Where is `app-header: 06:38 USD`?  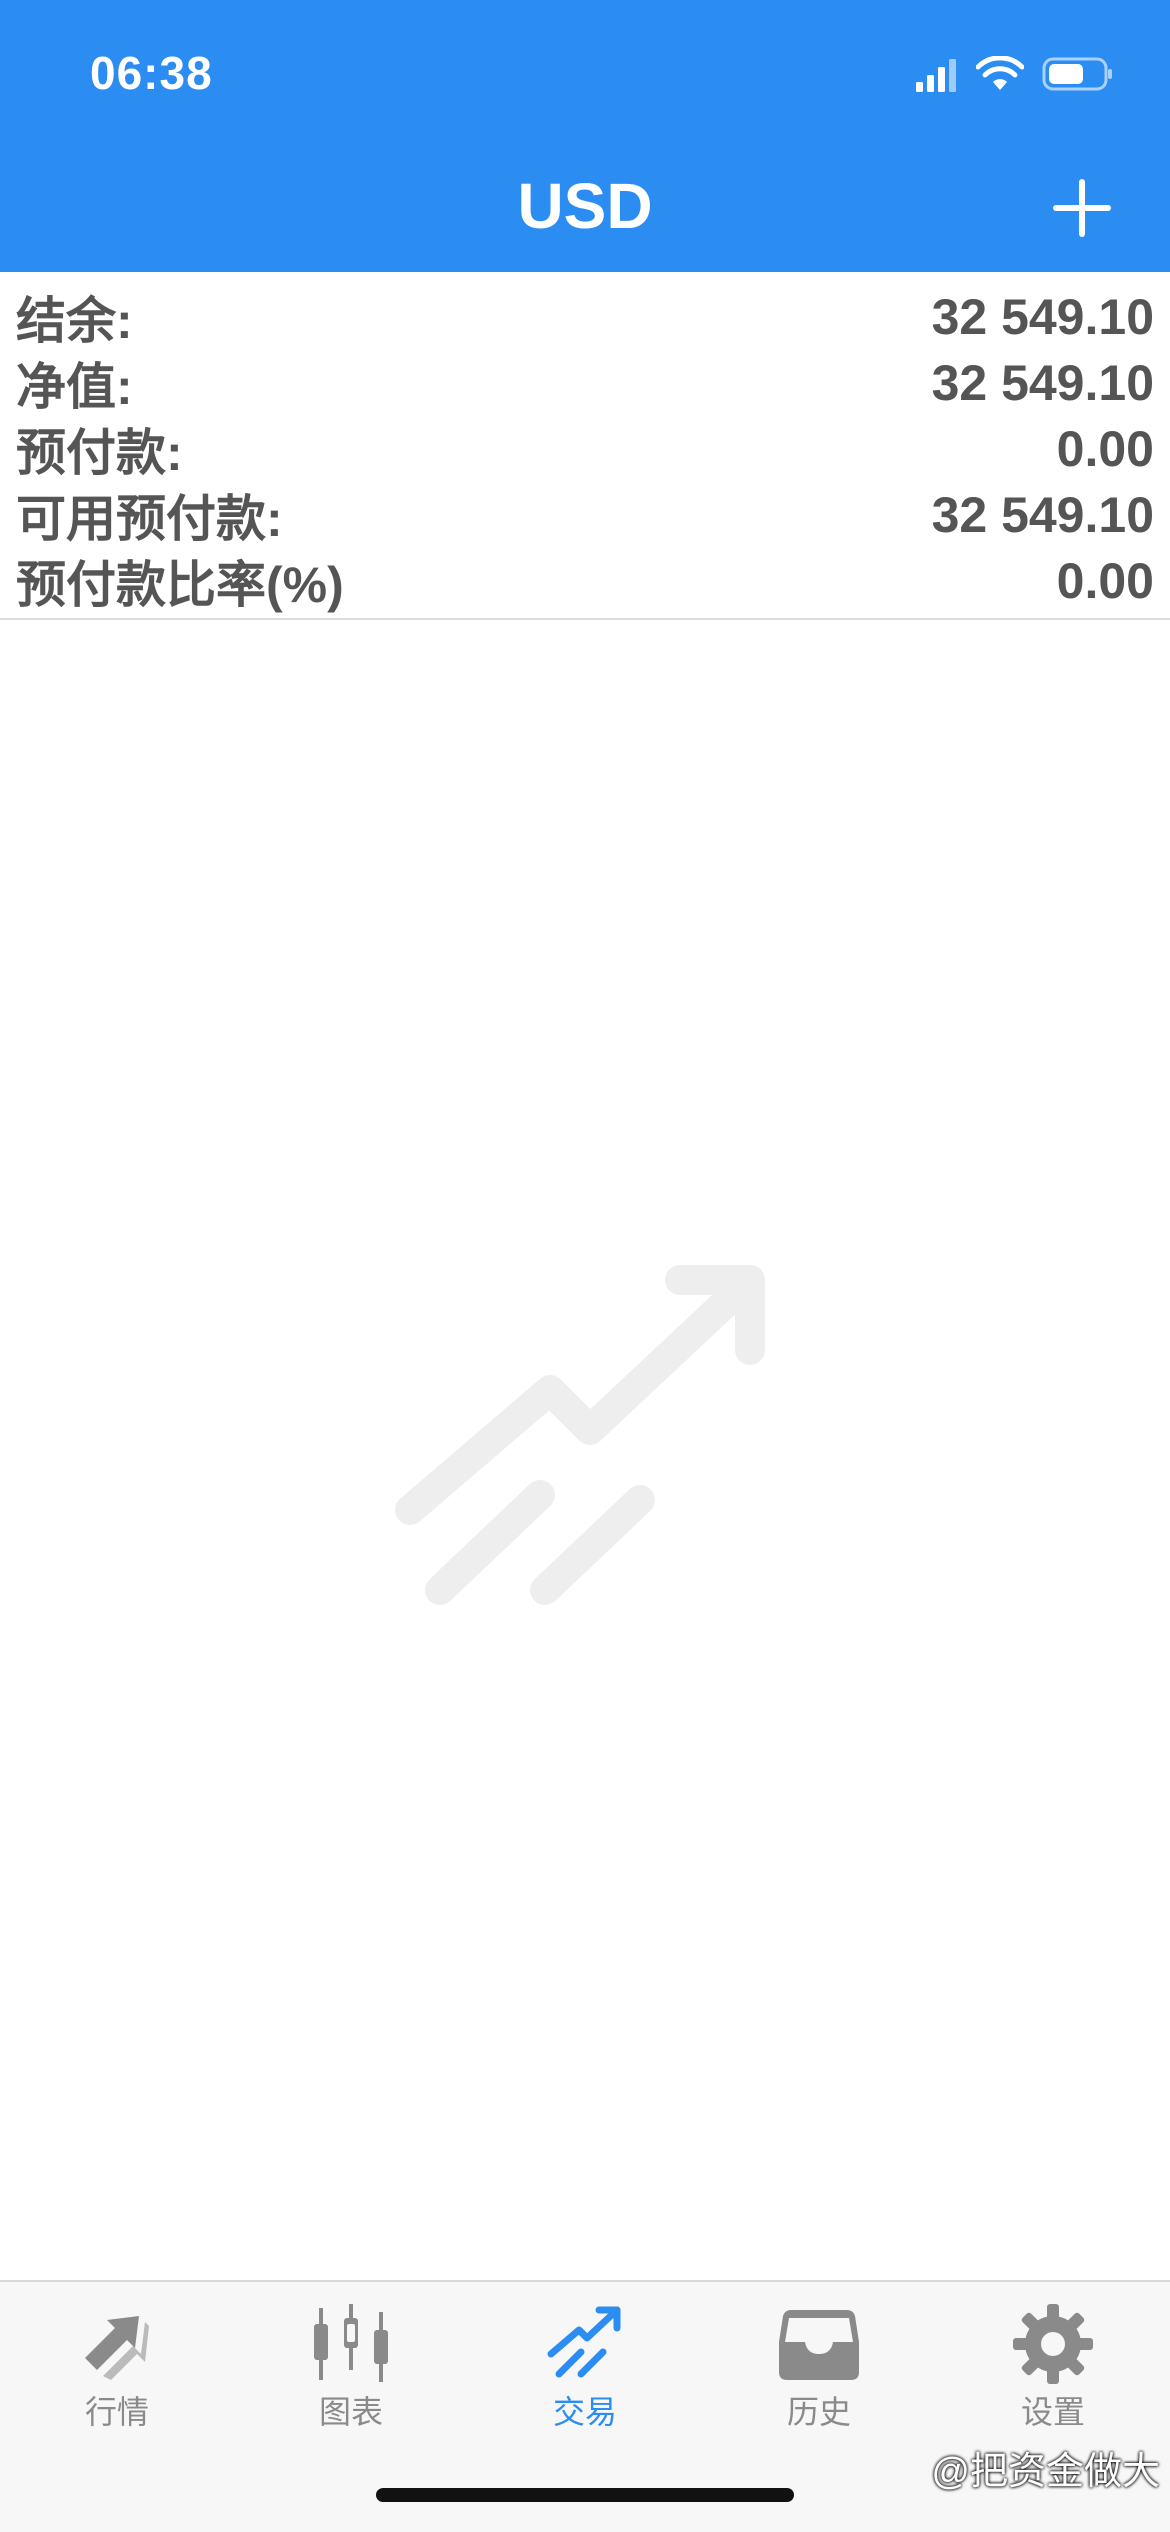 app-header: 06:38 USD is located at coordinates (585, 136).